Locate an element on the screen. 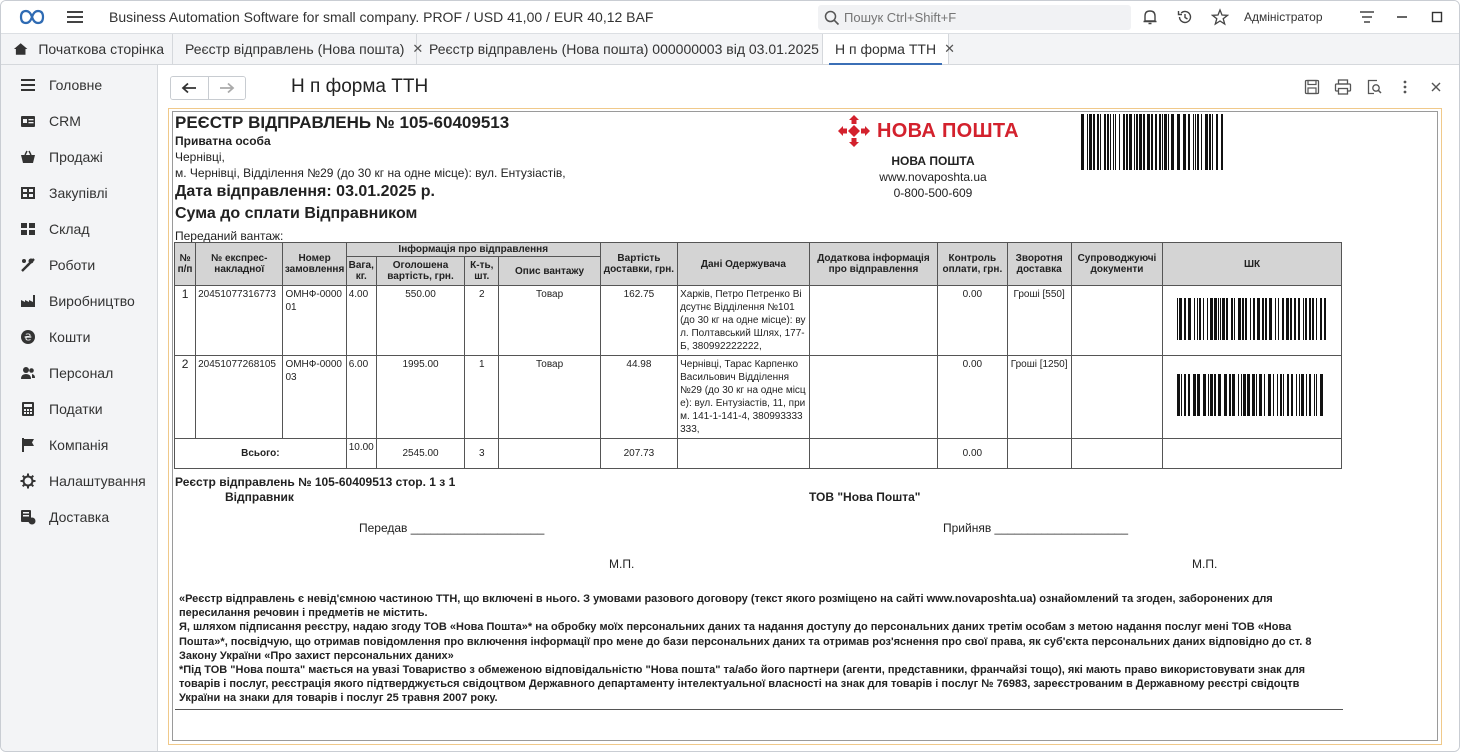  sidebar-item-company: Компанія is located at coordinates (79, 445).